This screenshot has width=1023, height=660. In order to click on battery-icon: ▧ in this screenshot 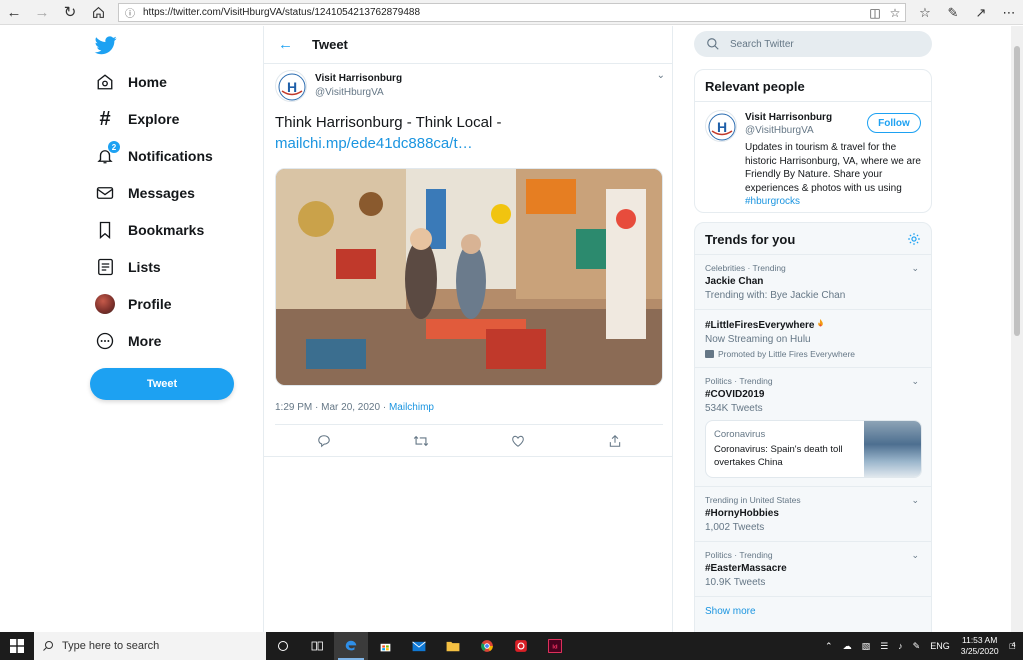, I will do `click(866, 646)`.